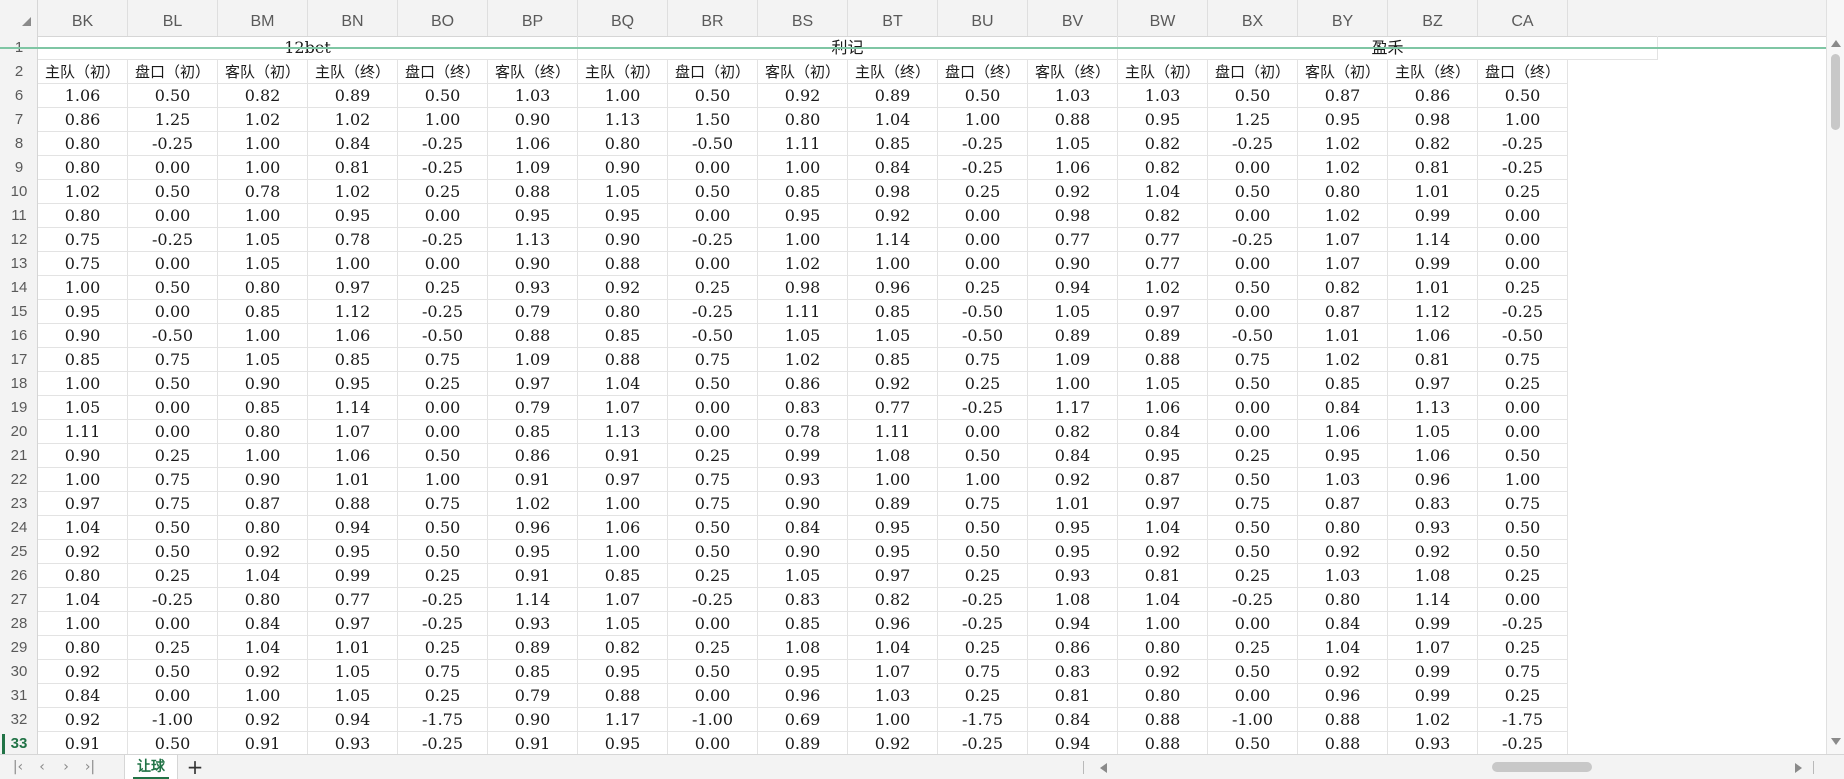  Describe the element at coordinates (533, 72) in the screenshot. I see `odds-column-header: 客队（终）` at that location.